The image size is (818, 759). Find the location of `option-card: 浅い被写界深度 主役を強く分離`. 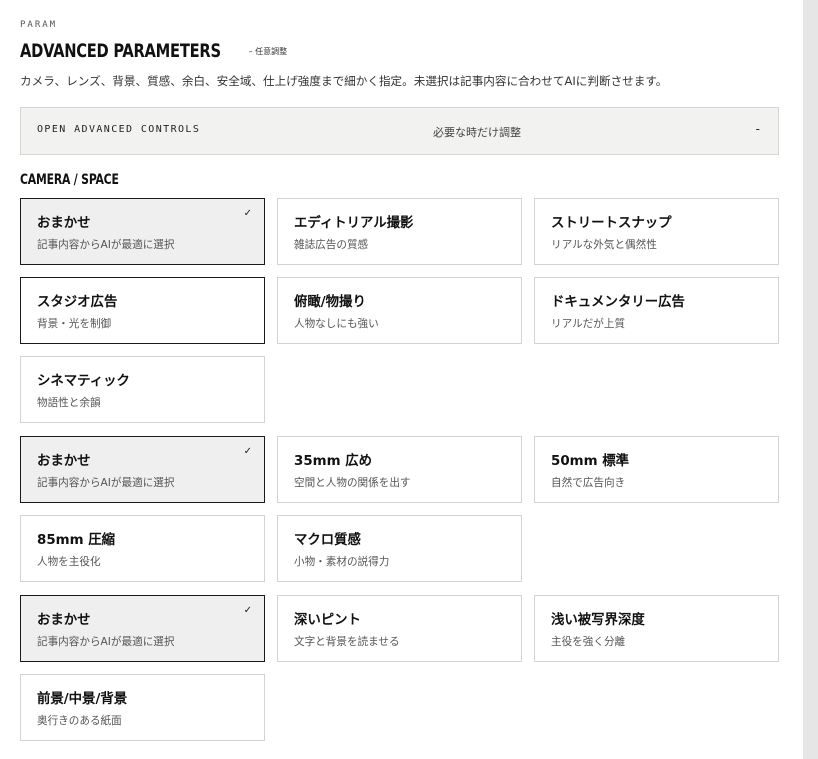

option-card: 浅い被写界深度 主役を強く分離 is located at coordinates (656, 628).